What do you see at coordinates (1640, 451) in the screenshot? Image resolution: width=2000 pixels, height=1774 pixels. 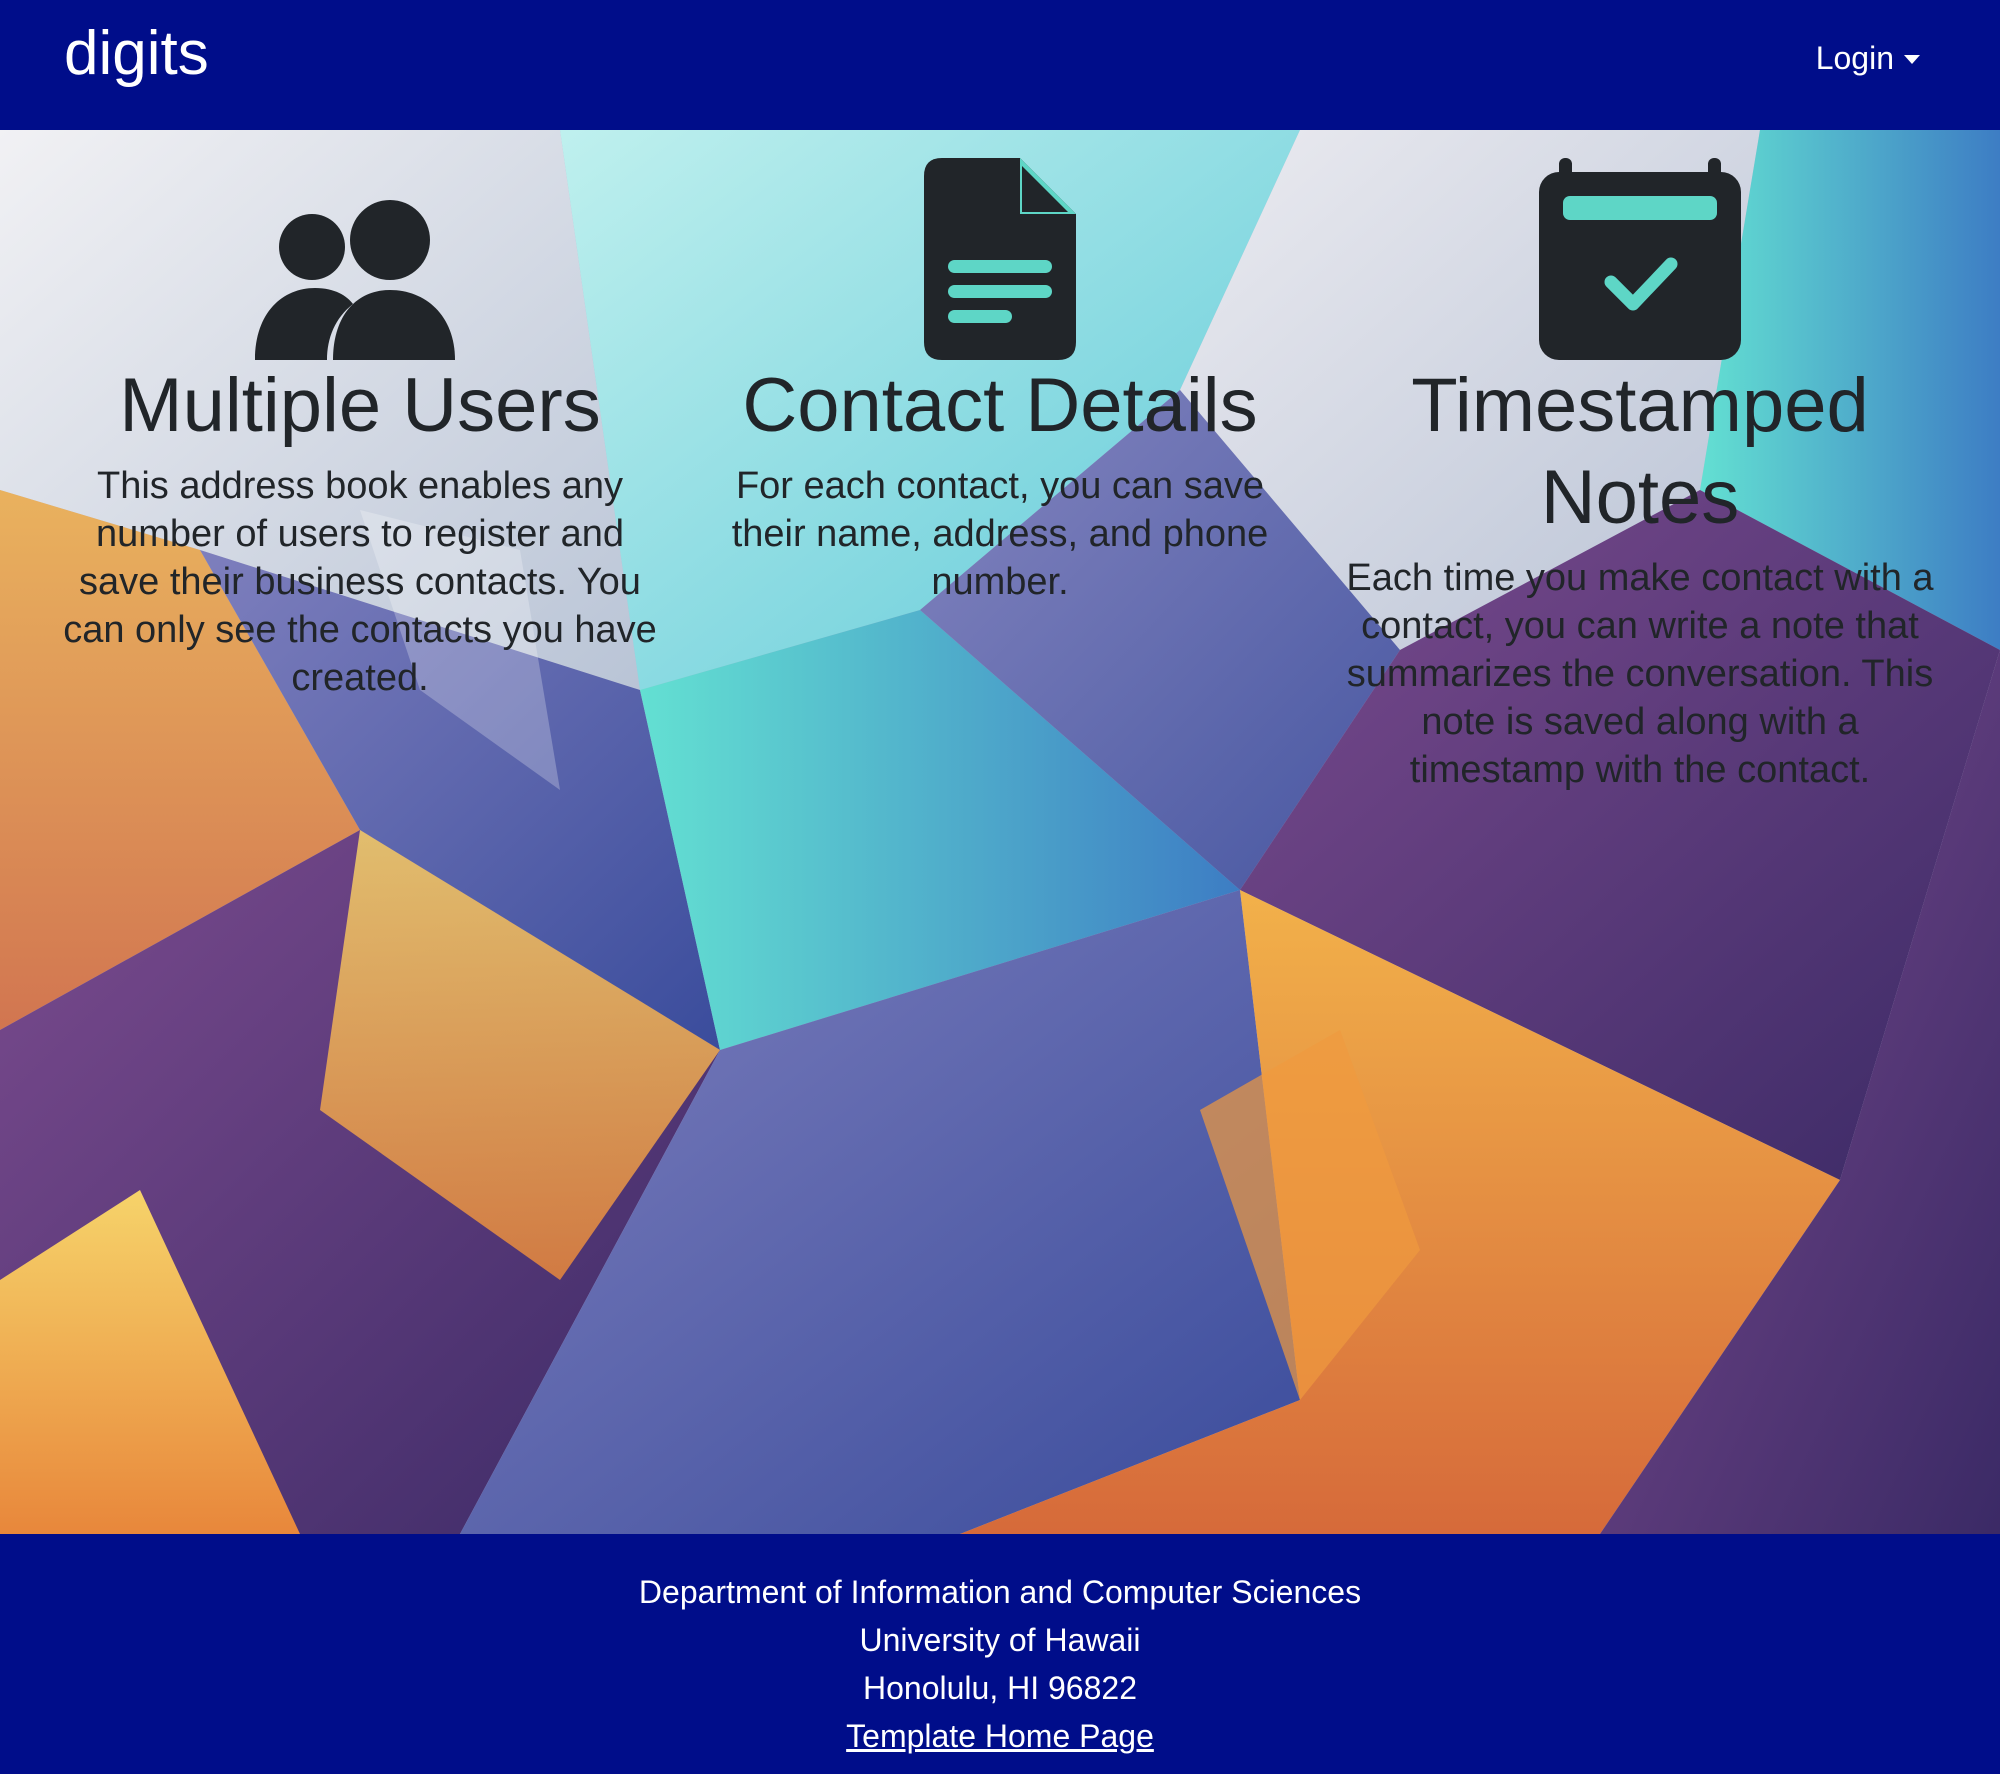 I see `feature-title: Timestamped Notes` at bounding box center [1640, 451].